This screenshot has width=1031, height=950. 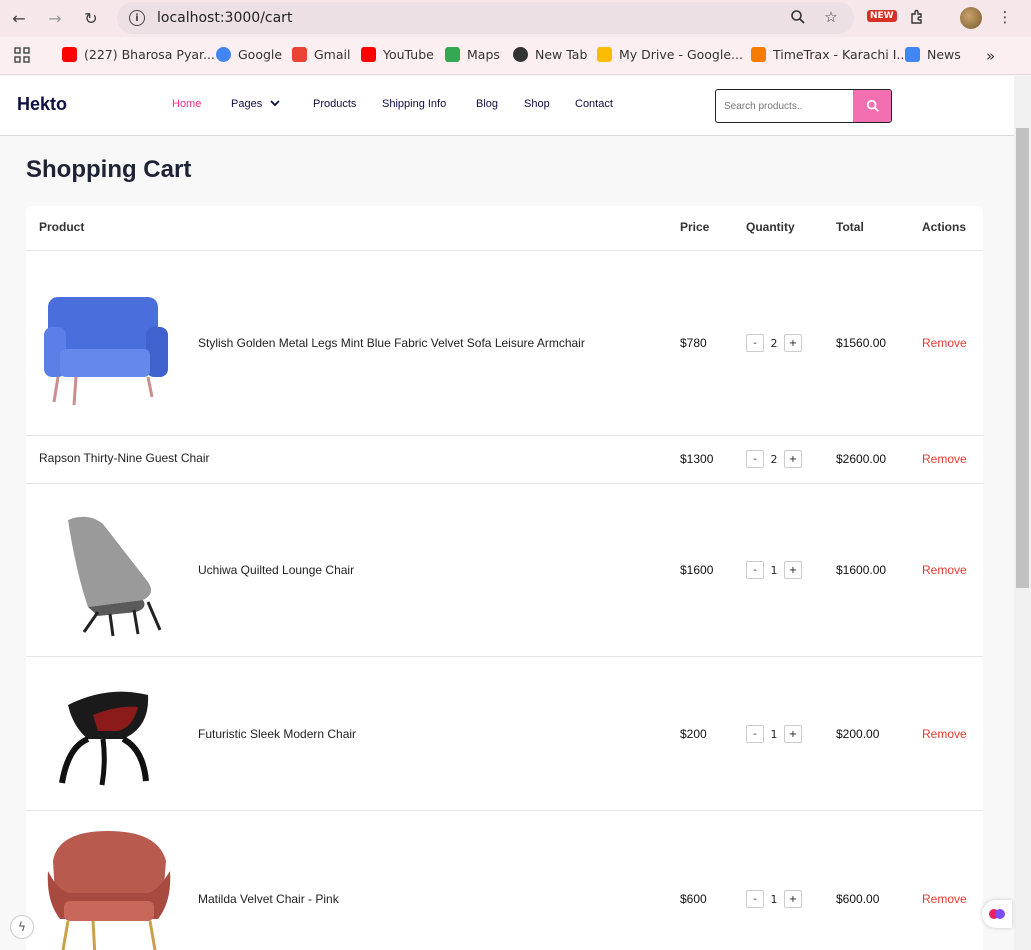 What do you see at coordinates (990, 56) in the screenshot?
I see `more-bookmarks-icon: »` at bounding box center [990, 56].